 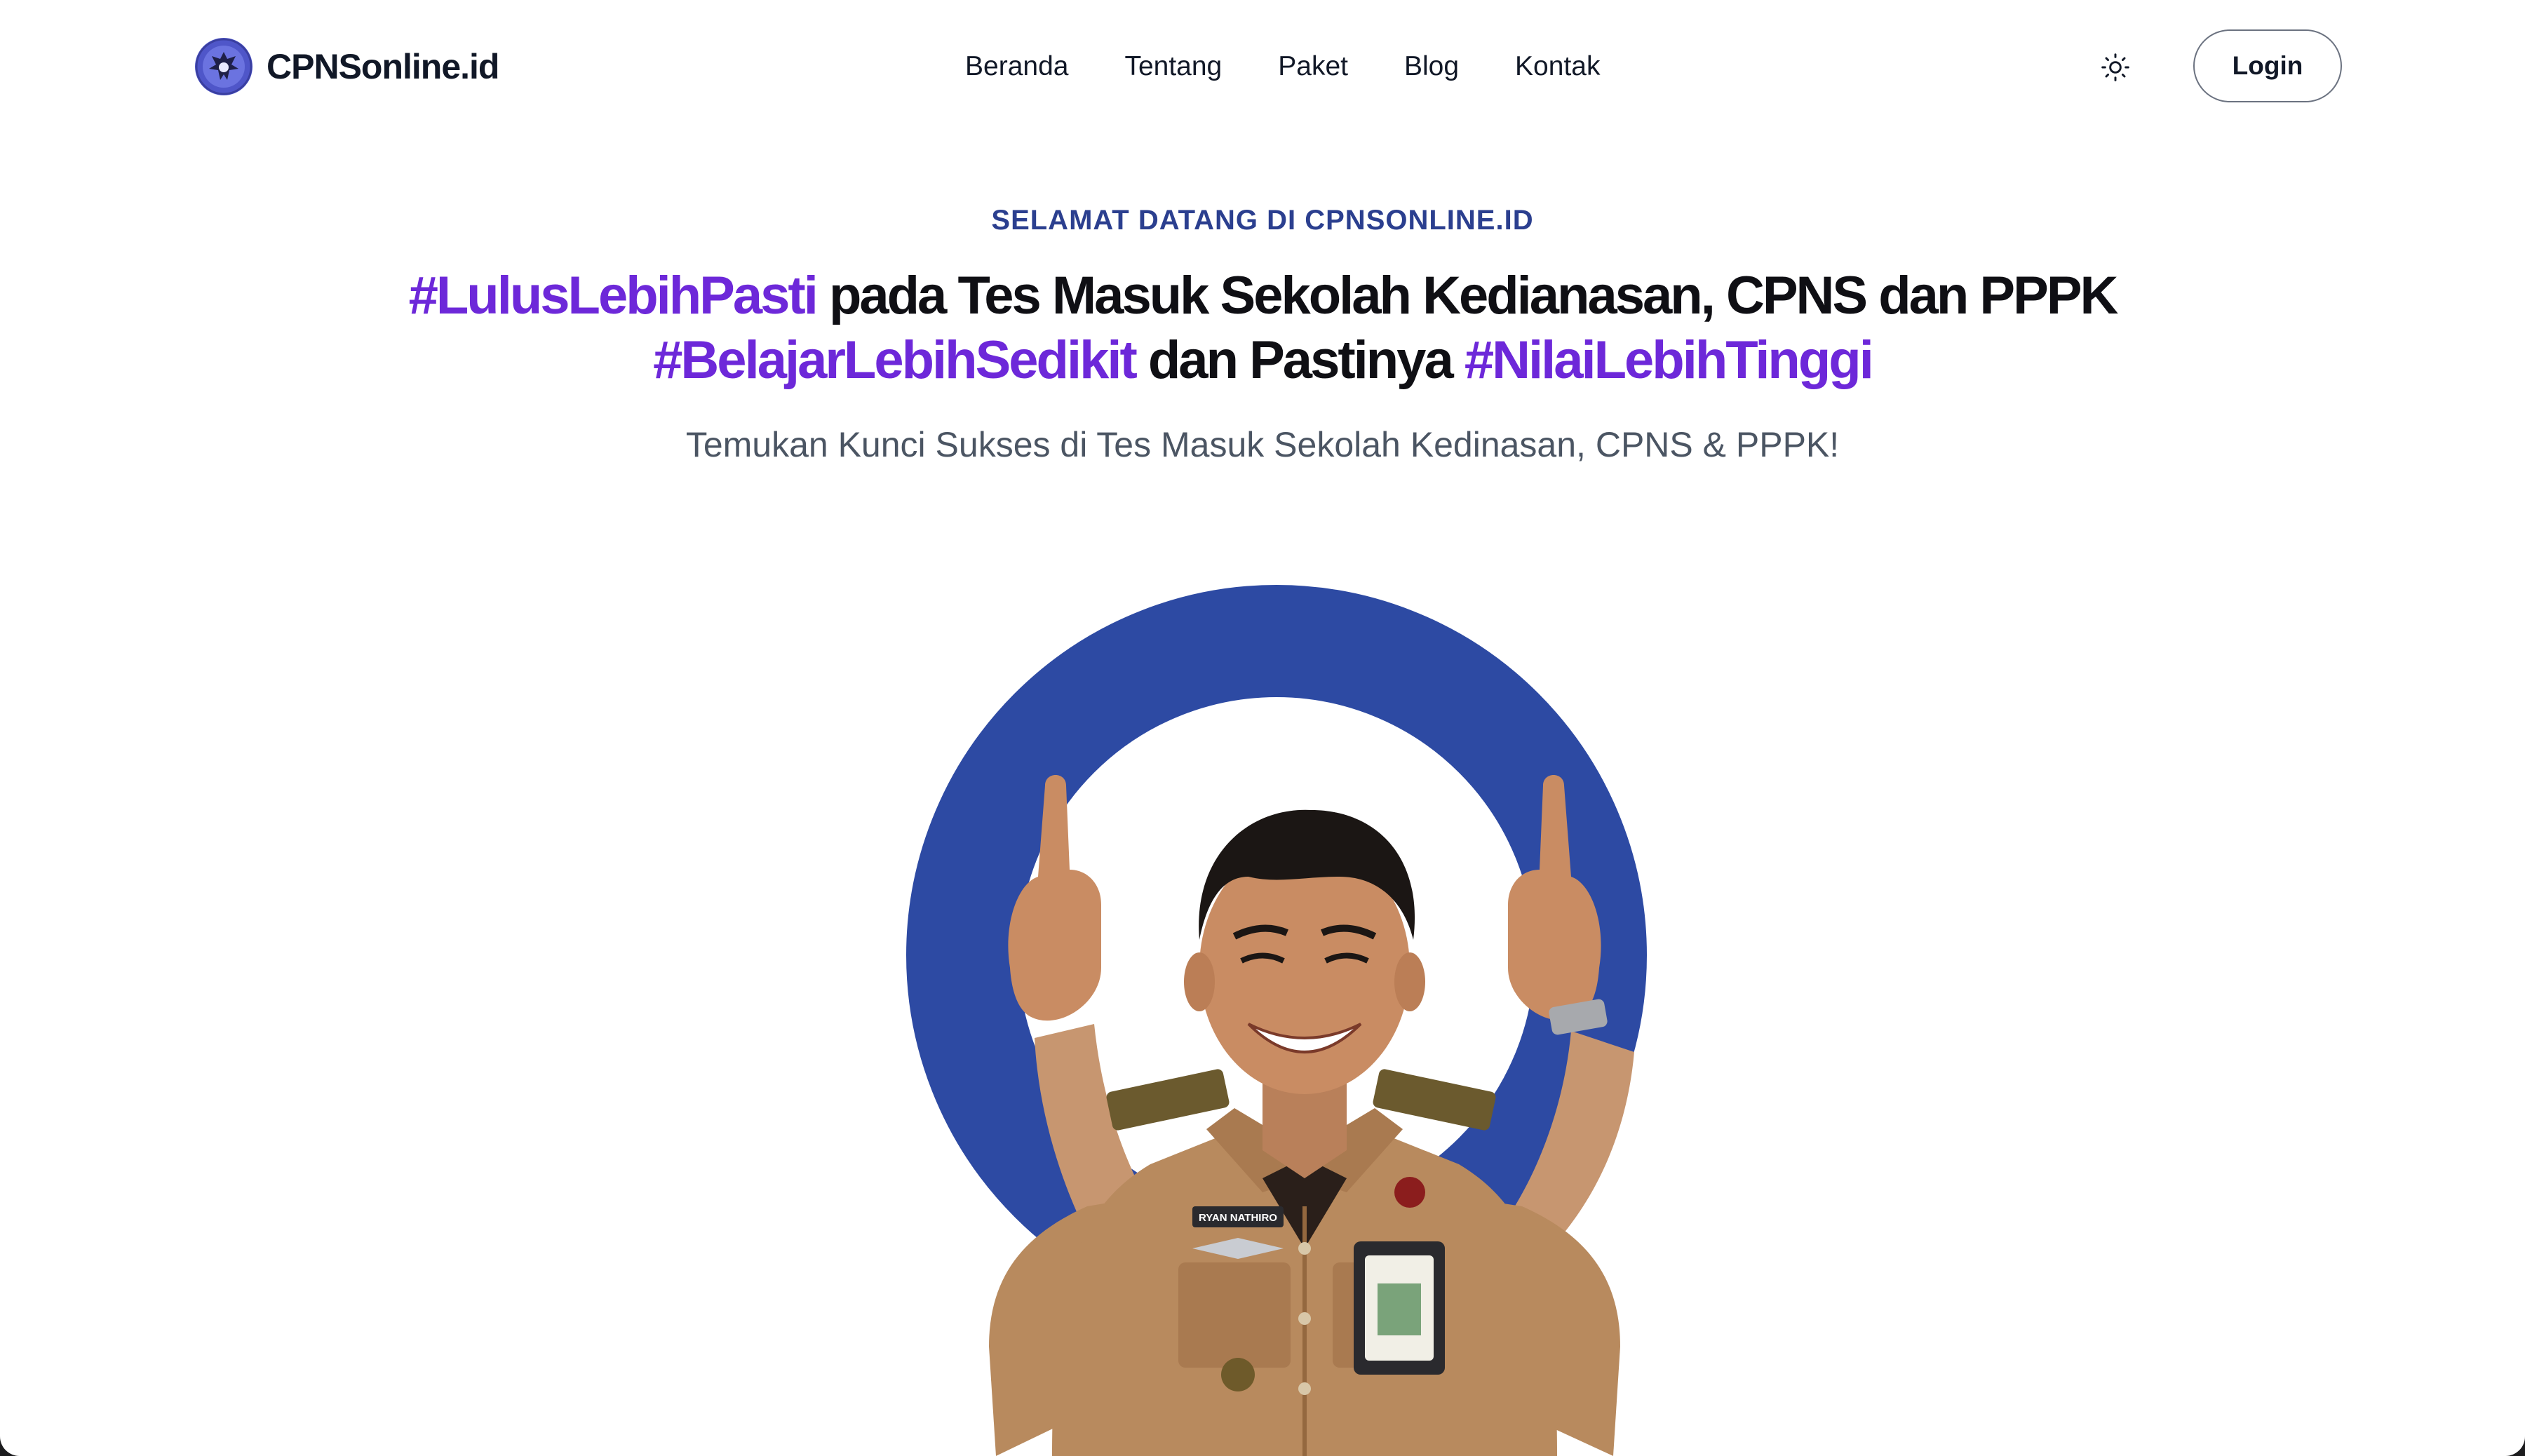 I want to click on brand-link: CPNSonline.id, so click(x=347, y=66).